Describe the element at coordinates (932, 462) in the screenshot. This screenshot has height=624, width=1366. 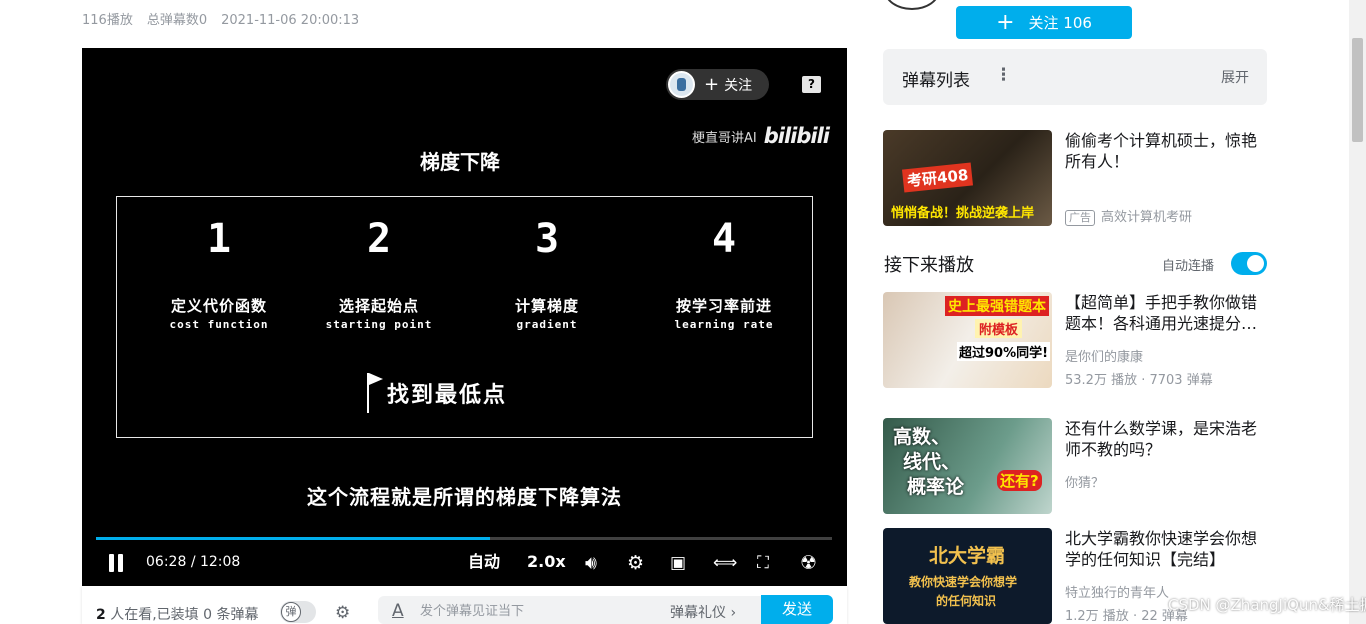
I see `thumb-text: 线代、` at that location.